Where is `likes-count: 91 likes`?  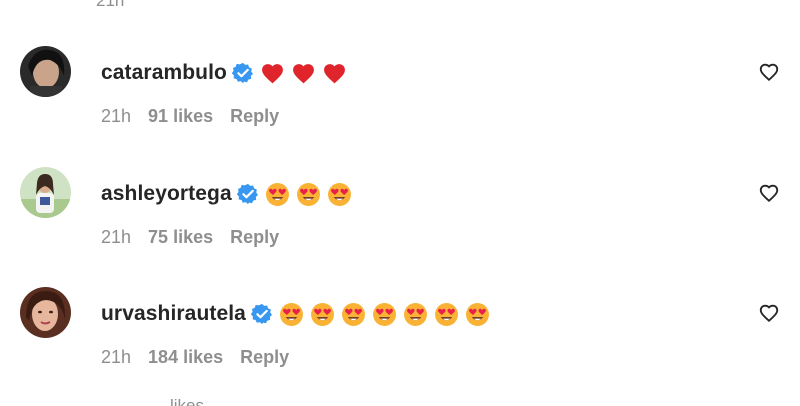 likes-count: 91 likes is located at coordinates (180, 116).